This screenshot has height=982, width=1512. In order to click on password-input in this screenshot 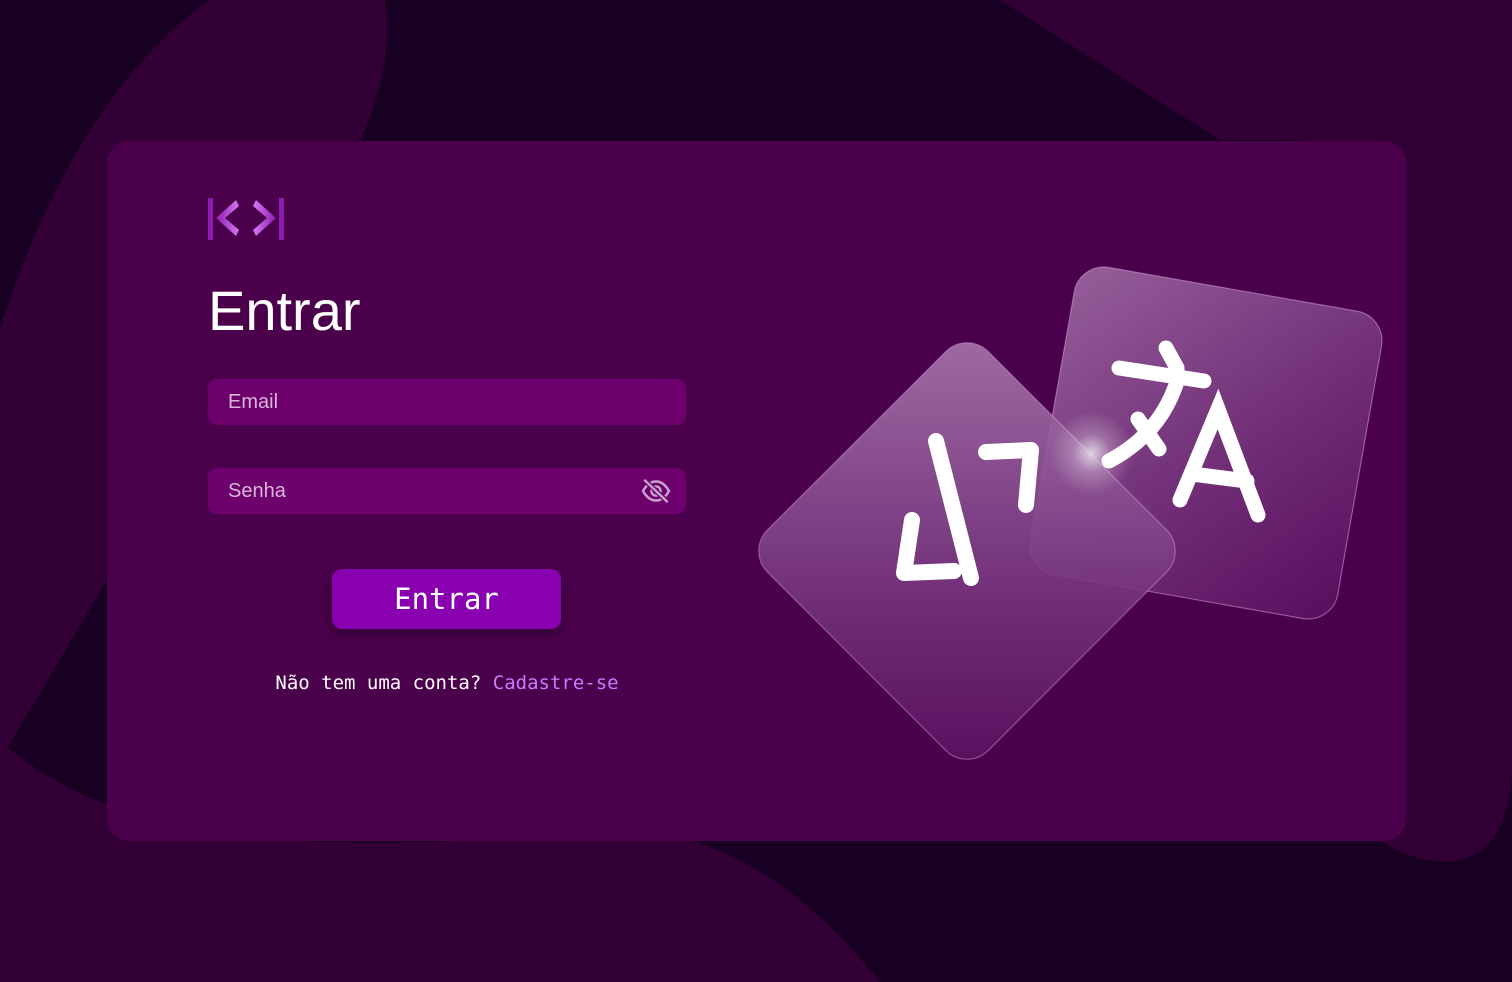, I will do `click(447, 491)`.